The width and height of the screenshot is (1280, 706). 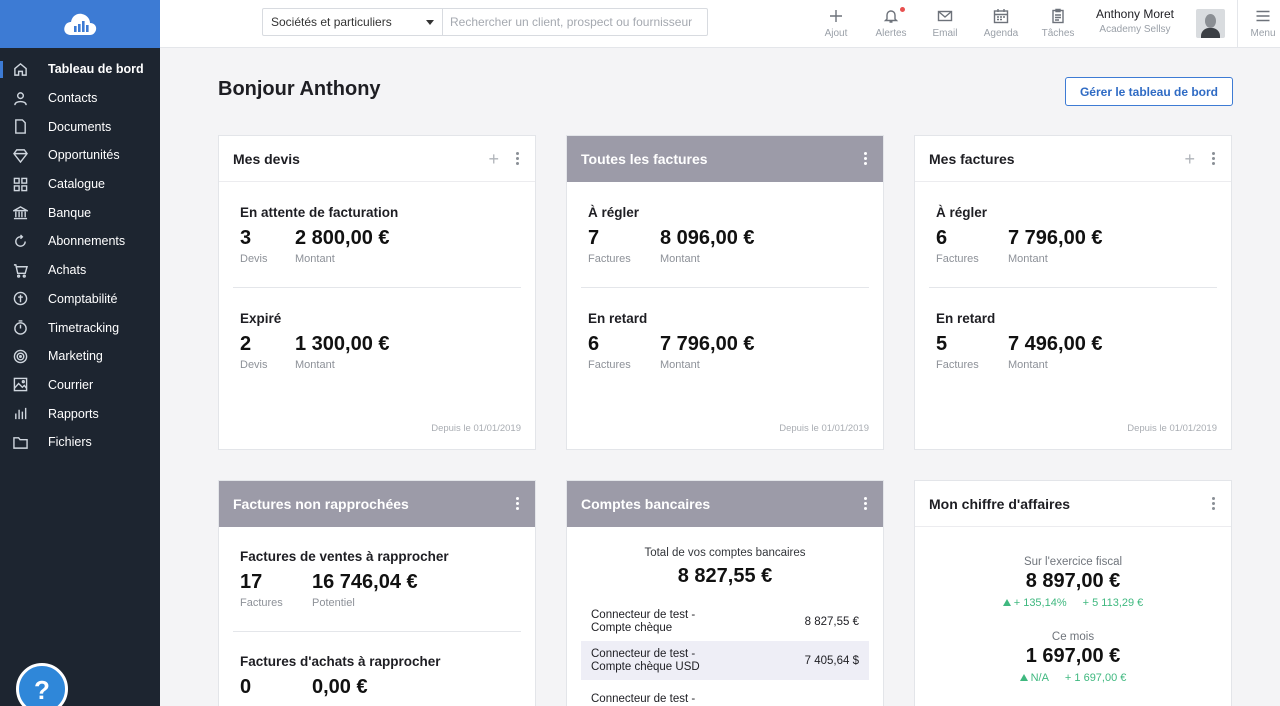 What do you see at coordinates (73, 413) in the screenshot?
I see `sidebar-item-label: Rapports` at bounding box center [73, 413].